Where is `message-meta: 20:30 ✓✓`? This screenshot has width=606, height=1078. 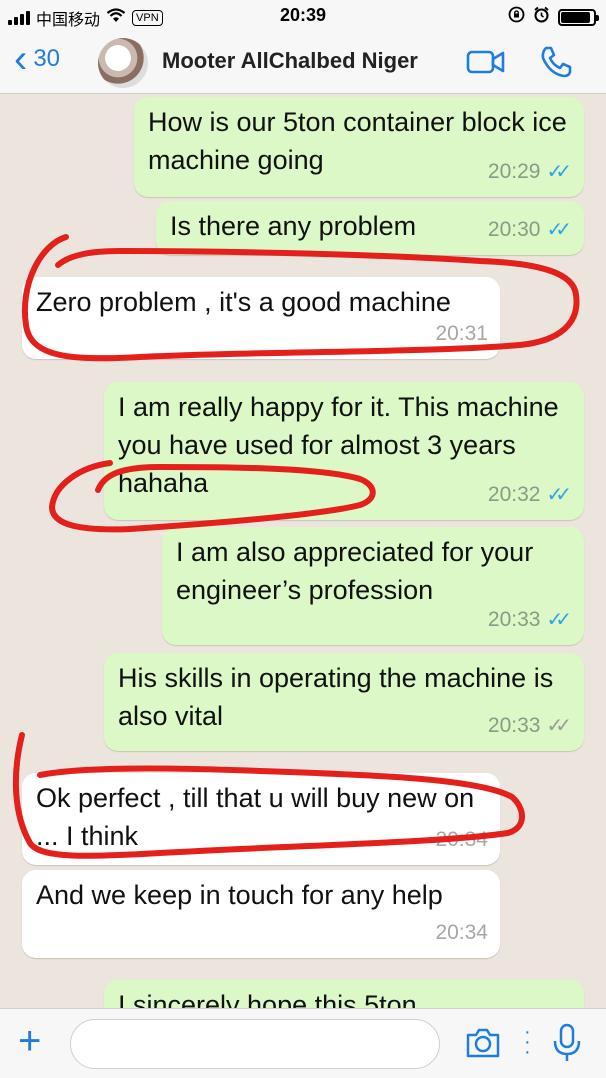 message-meta: 20:30 ✓✓ is located at coordinates (530, 230).